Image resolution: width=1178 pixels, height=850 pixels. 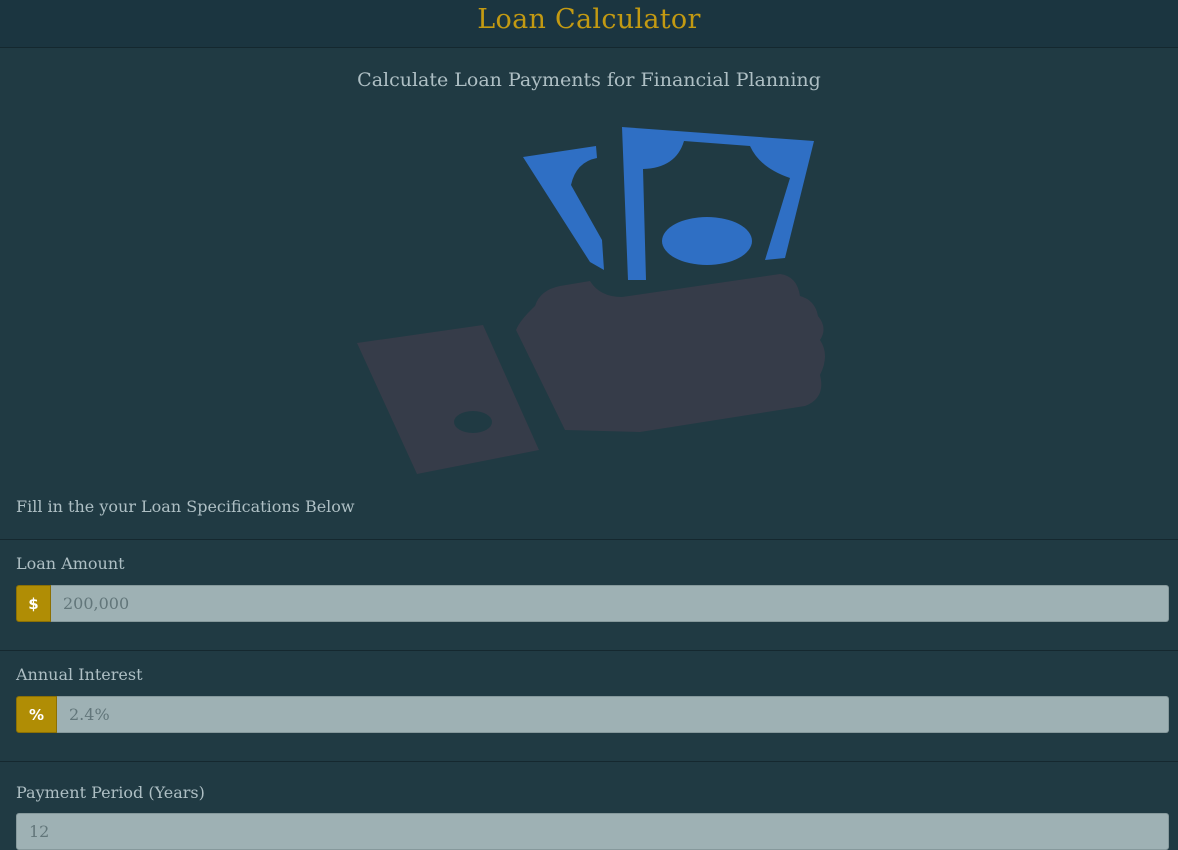 I want to click on bill-coin, so click(x=707, y=241).